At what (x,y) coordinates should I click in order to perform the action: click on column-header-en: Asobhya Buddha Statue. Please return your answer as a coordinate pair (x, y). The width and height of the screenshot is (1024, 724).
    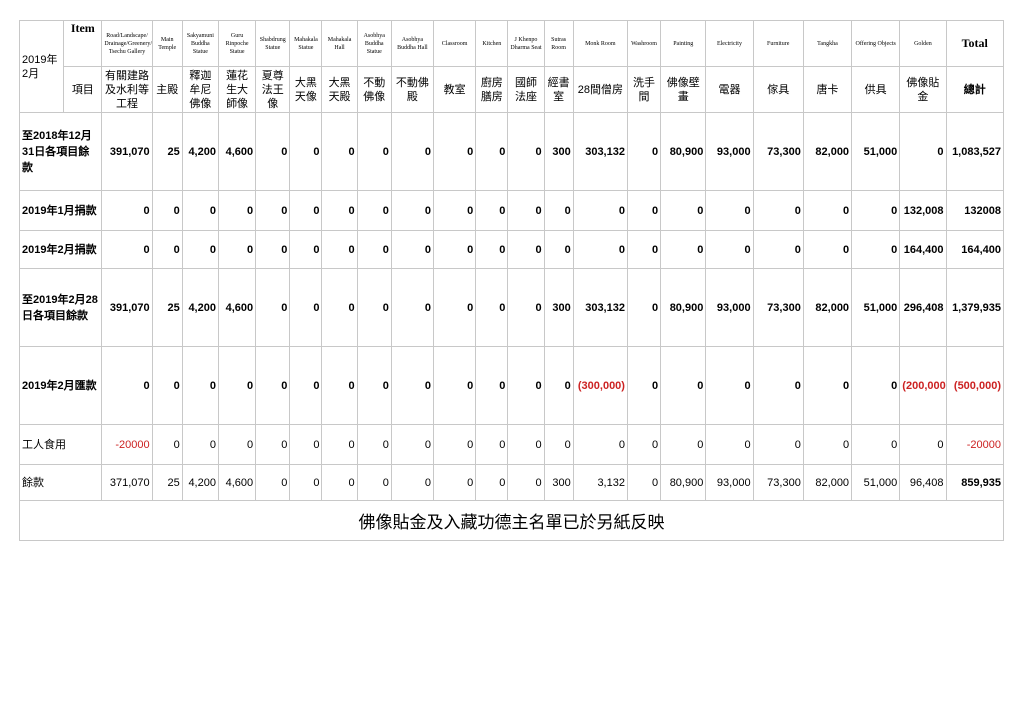
    Looking at the image, I should click on (374, 43).